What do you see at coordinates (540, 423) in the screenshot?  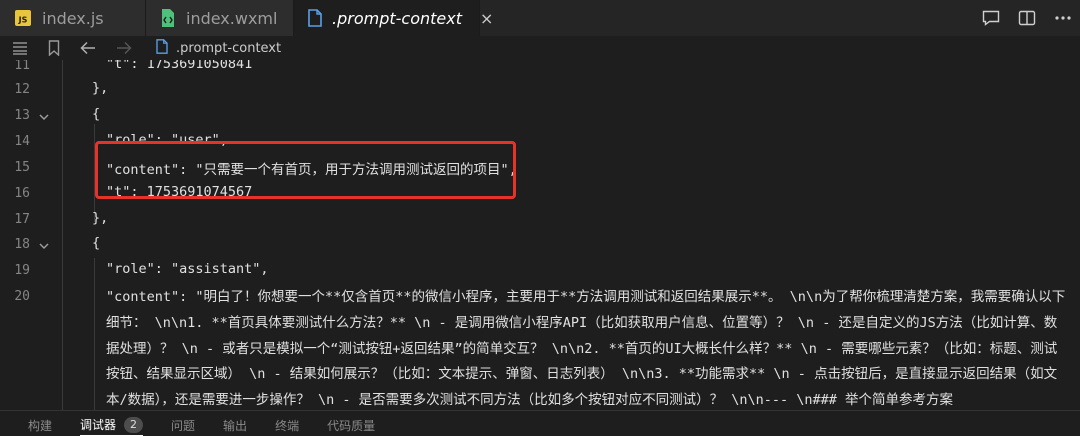 I see `bottom-panel-tabs: 构建 调试器 2 问题 输出 终端 代码质量` at bounding box center [540, 423].